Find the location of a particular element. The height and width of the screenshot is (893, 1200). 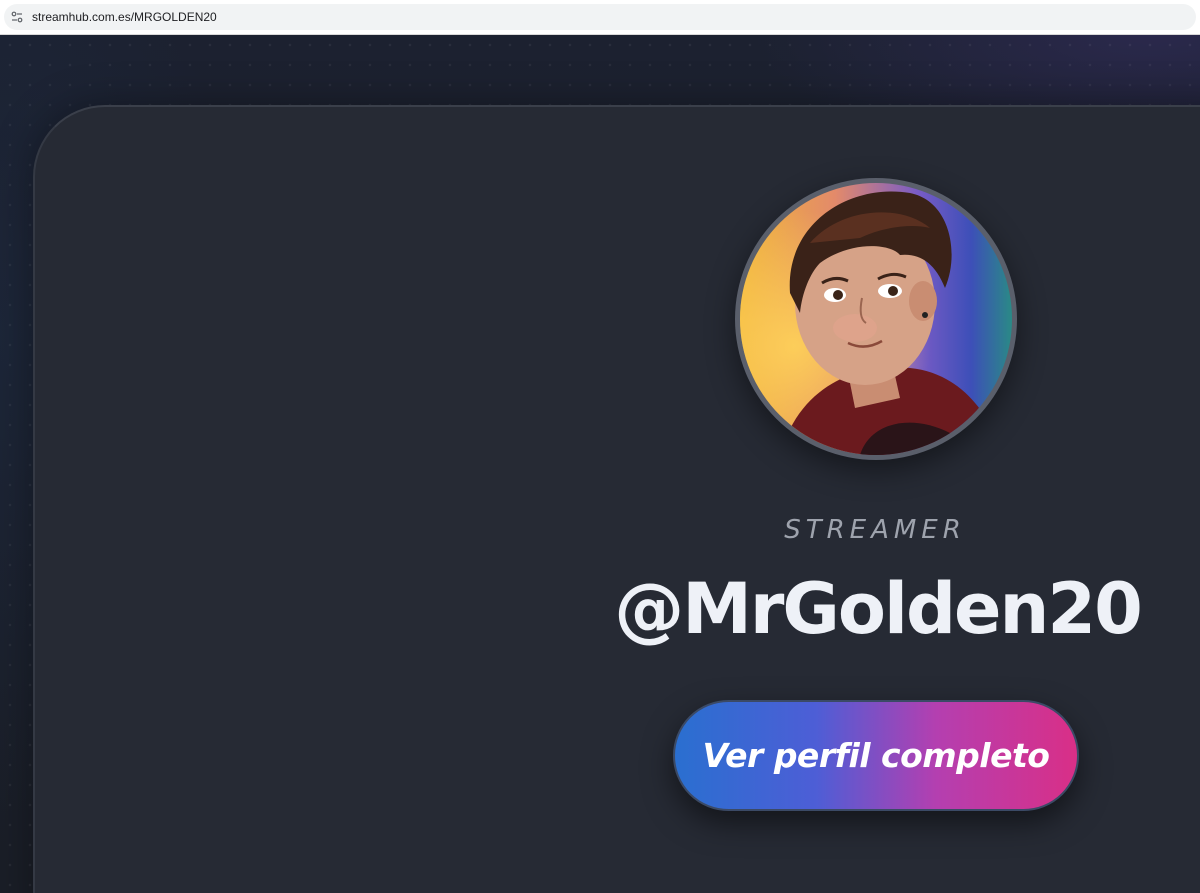

url-text: streamhub.com.es/MRGOLDEN20 is located at coordinates (124, 17).